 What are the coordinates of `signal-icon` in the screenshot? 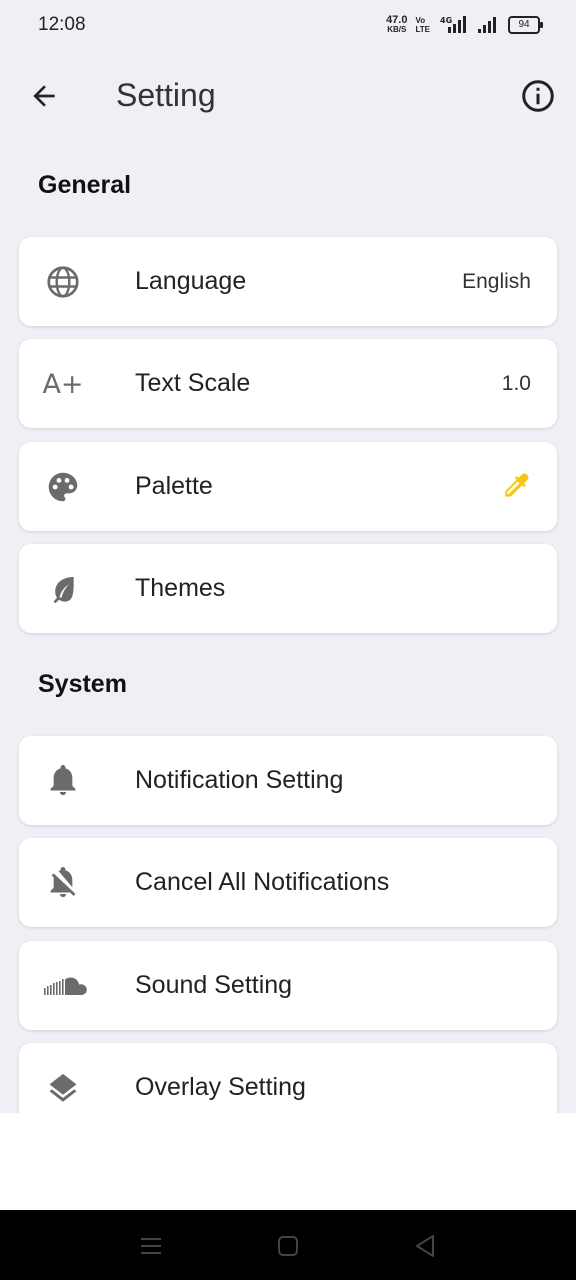 It's located at (487, 25).